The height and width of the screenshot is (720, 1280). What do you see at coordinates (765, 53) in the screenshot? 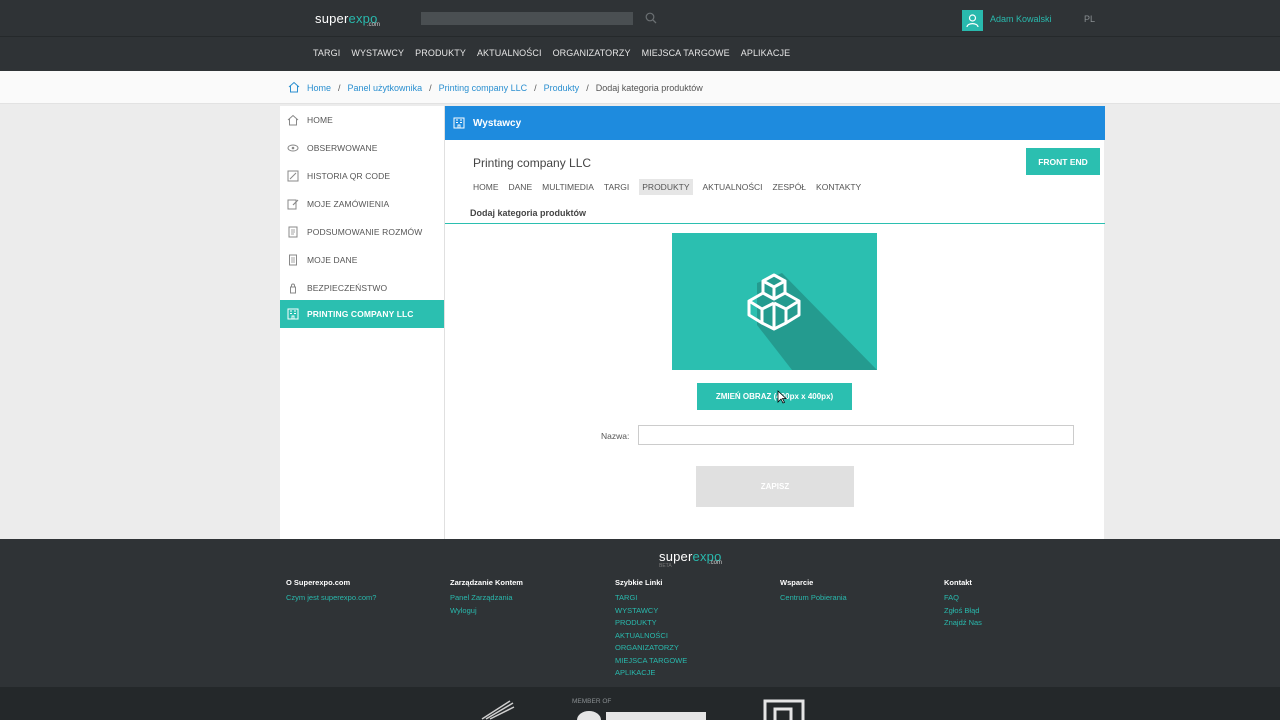
I see `nav-item-aplikacje: APLIKACJE` at bounding box center [765, 53].